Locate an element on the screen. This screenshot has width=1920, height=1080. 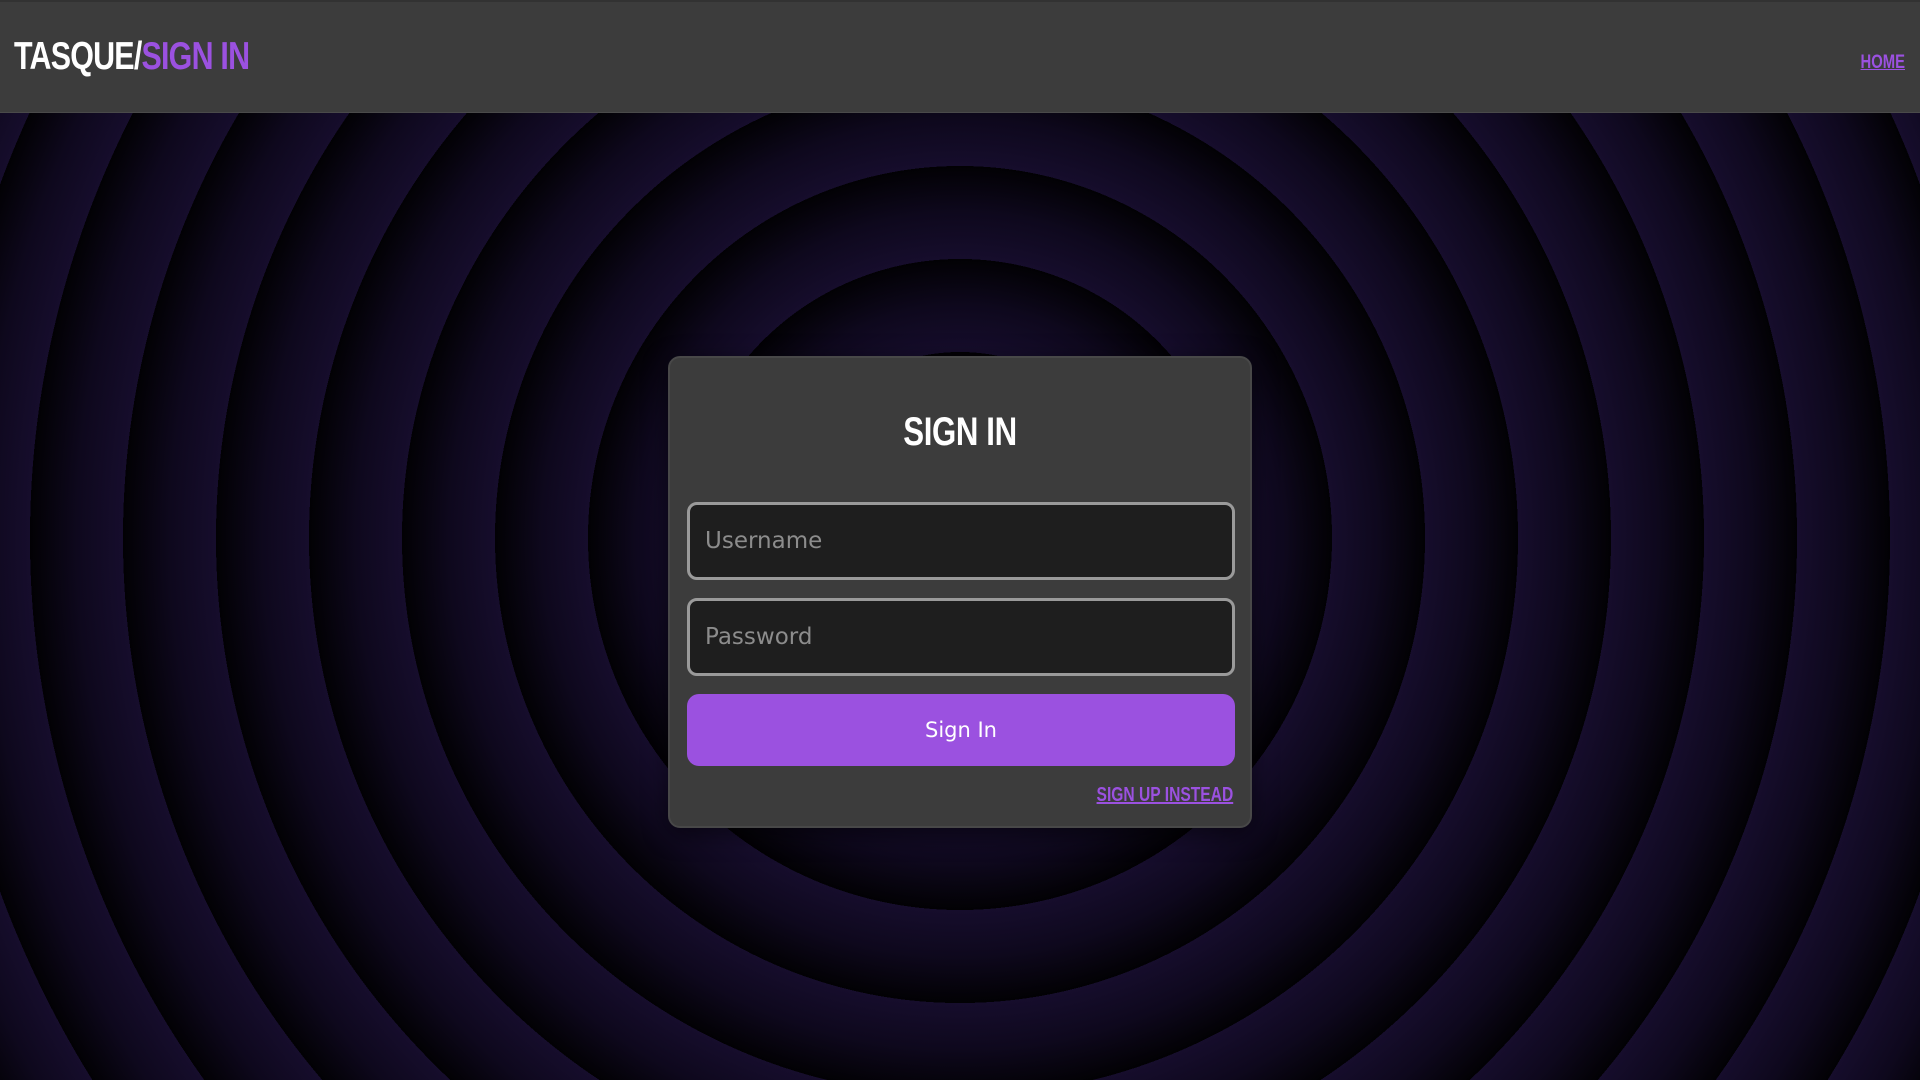
home-link: HOME is located at coordinates (1883, 63).